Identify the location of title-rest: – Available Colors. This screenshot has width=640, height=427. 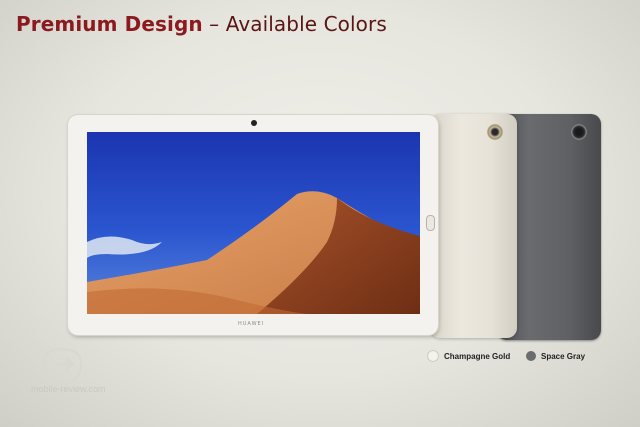
(294, 24).